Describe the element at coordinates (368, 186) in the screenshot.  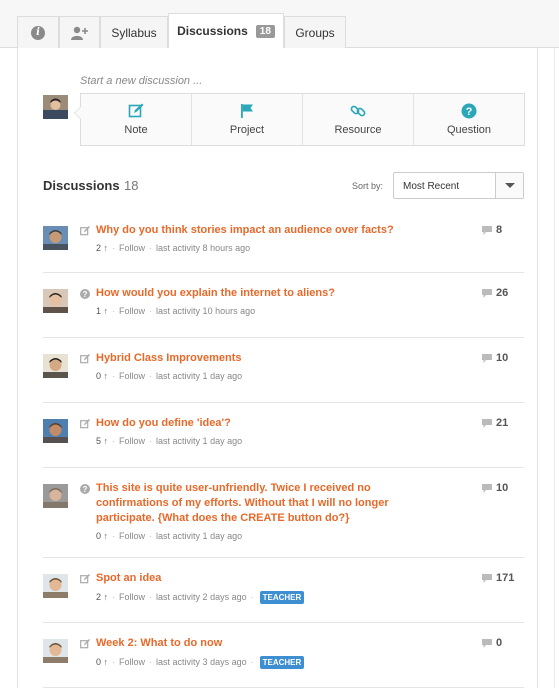
I see `sort-label: Sort by:` at that location.